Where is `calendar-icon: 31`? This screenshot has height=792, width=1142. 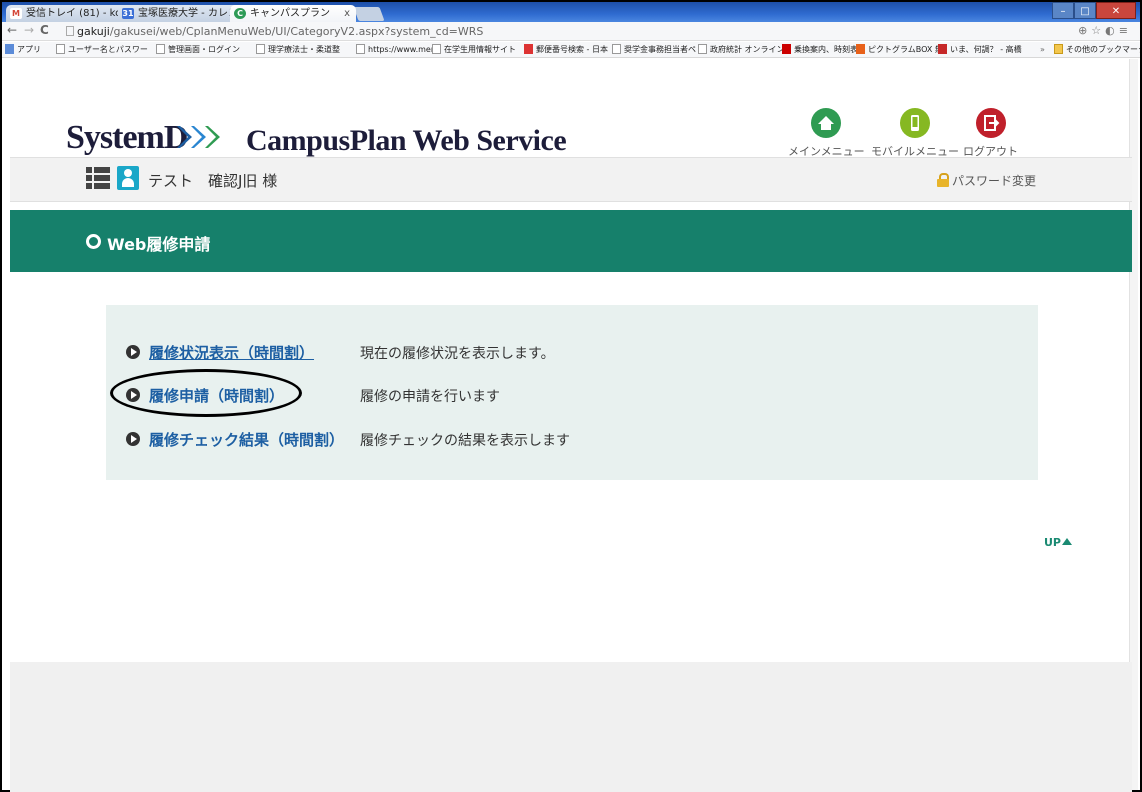
calendar-icon: 31 is located at coordinates (128, 13).